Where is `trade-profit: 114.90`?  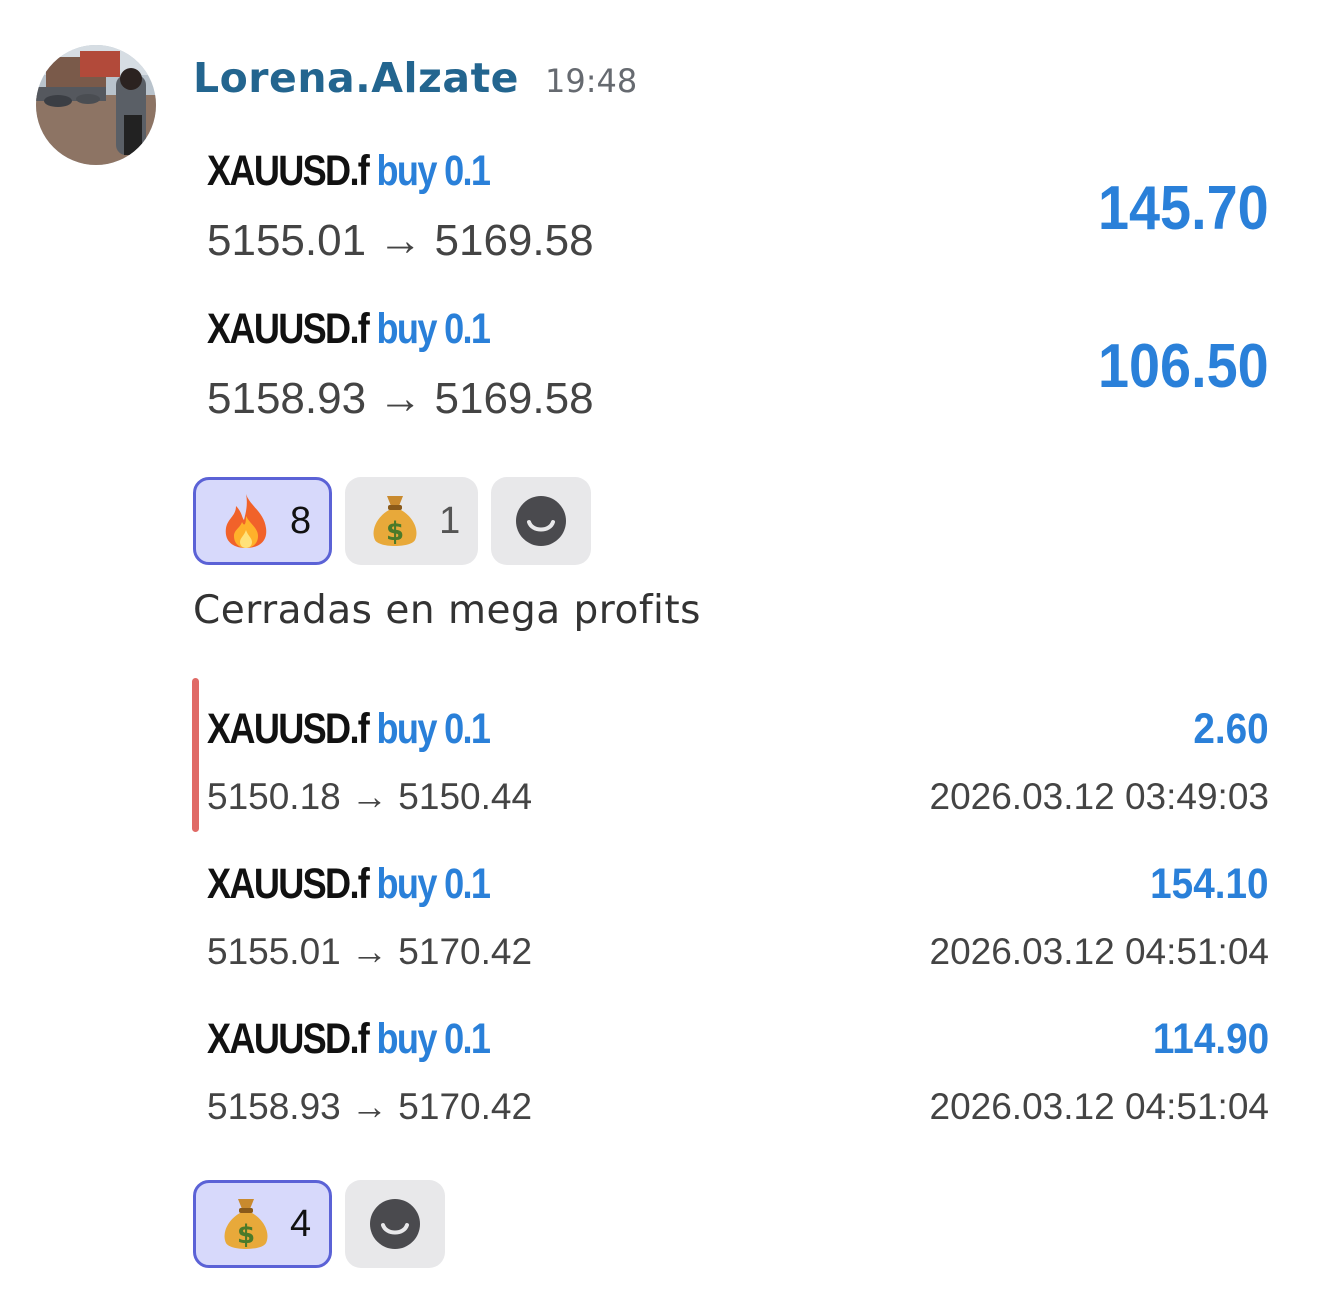 trade-profit: 114.90 is located at coordinates (1210, 1039).